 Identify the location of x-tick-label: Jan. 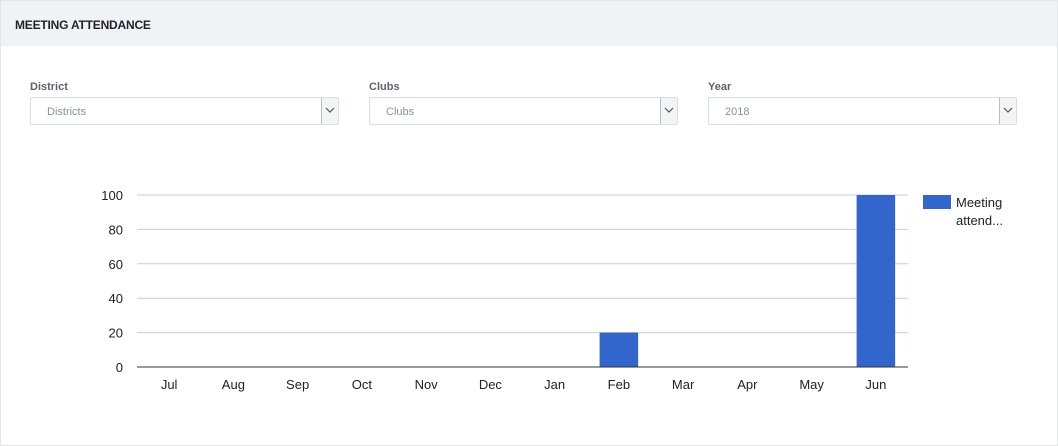
(554, 384).